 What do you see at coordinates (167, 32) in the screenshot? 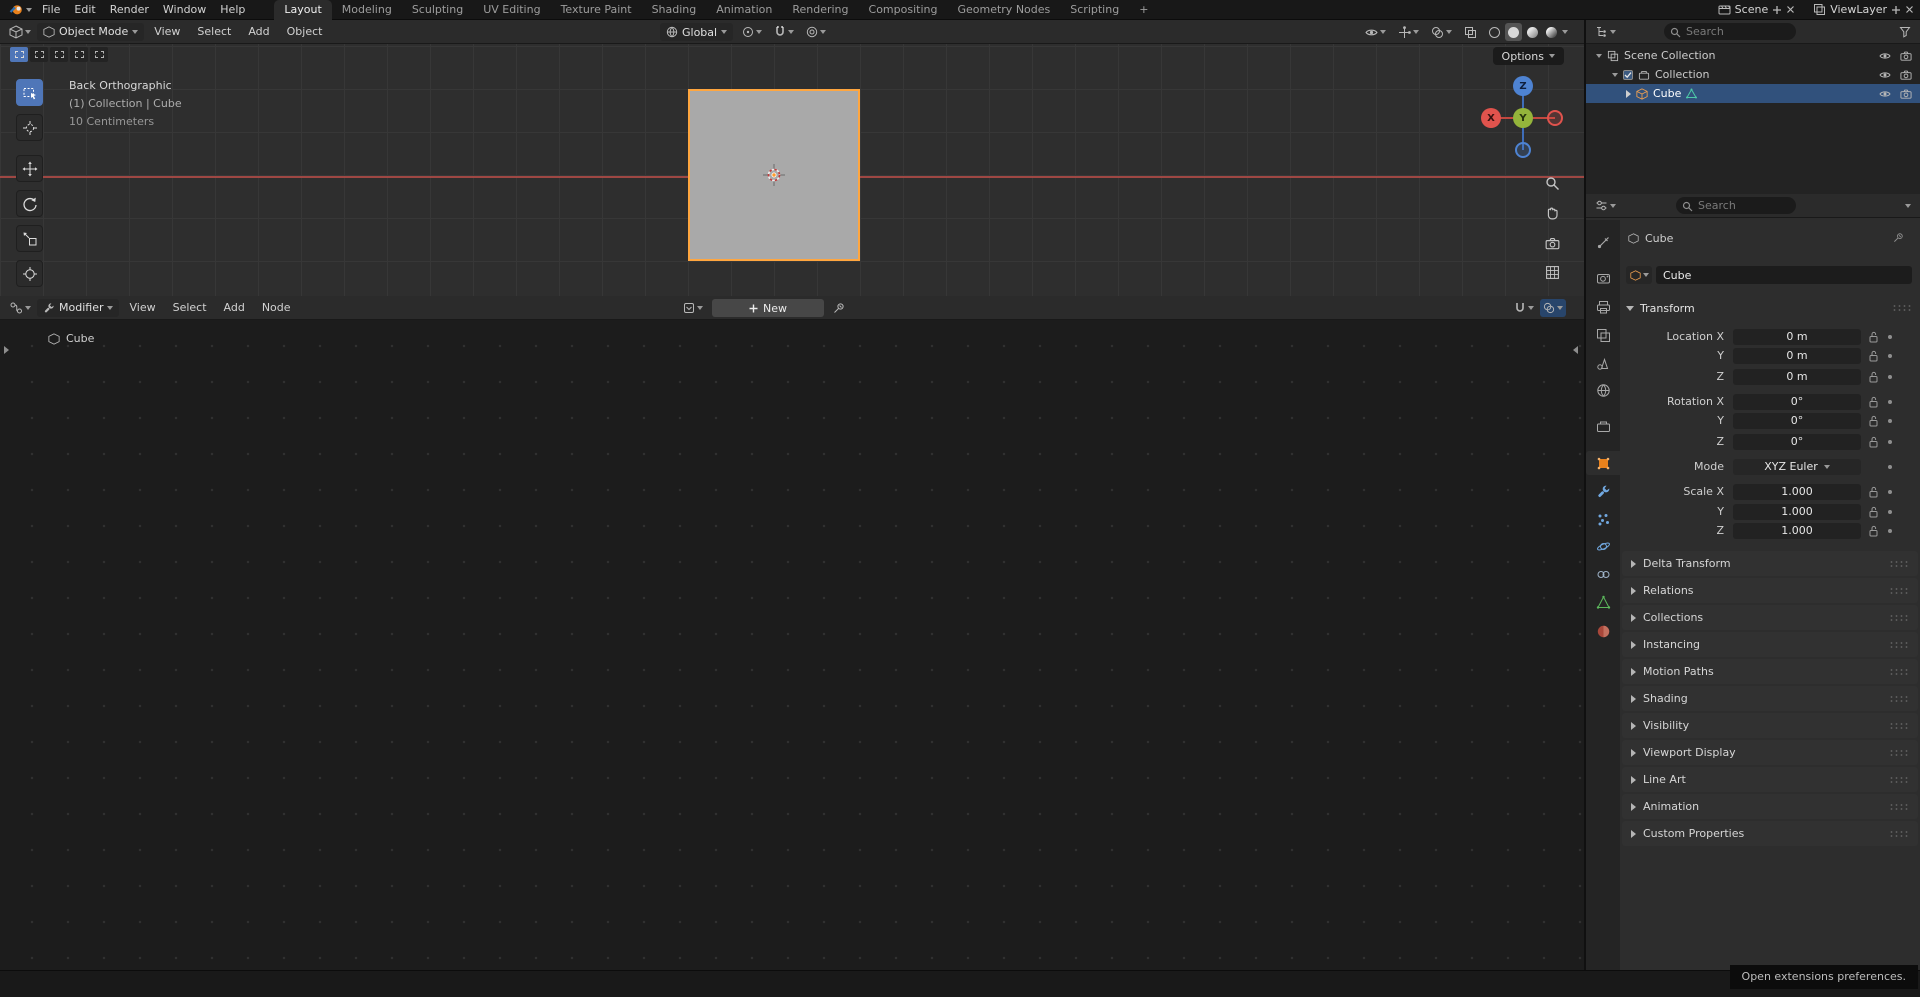
I see `viewport-menu-view: View` at bounding box center [167, 32].